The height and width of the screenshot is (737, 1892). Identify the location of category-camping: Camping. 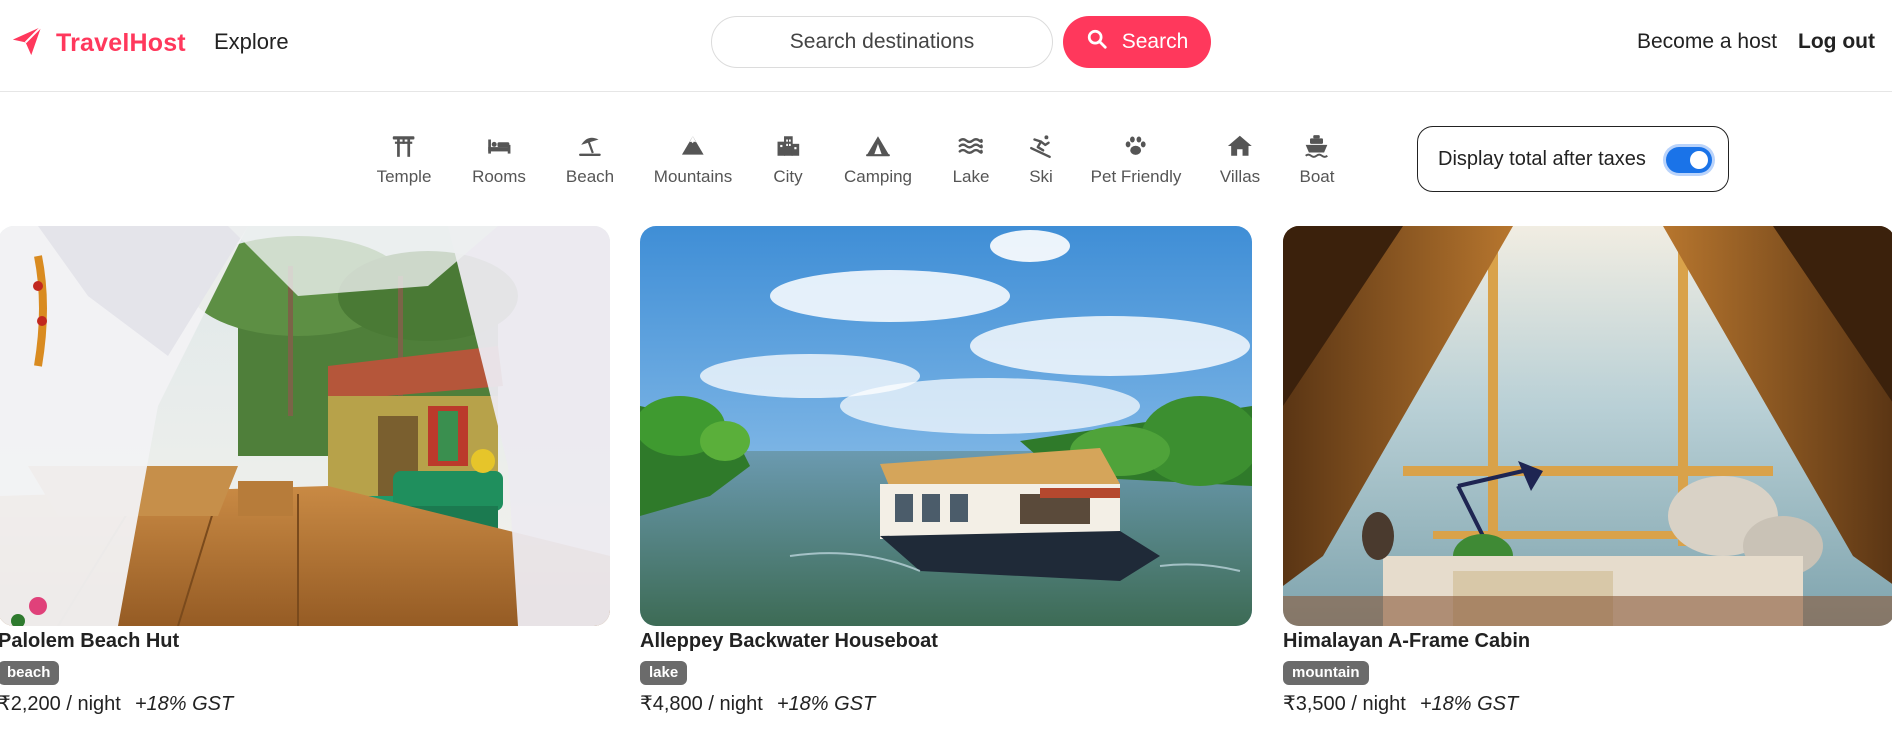
(878, 160).